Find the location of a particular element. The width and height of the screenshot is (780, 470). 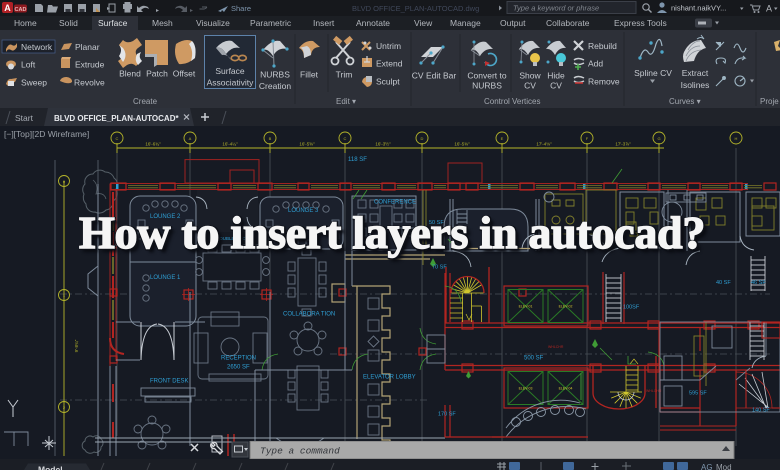

svg-text: Remove is located at coordinates (604, 82).